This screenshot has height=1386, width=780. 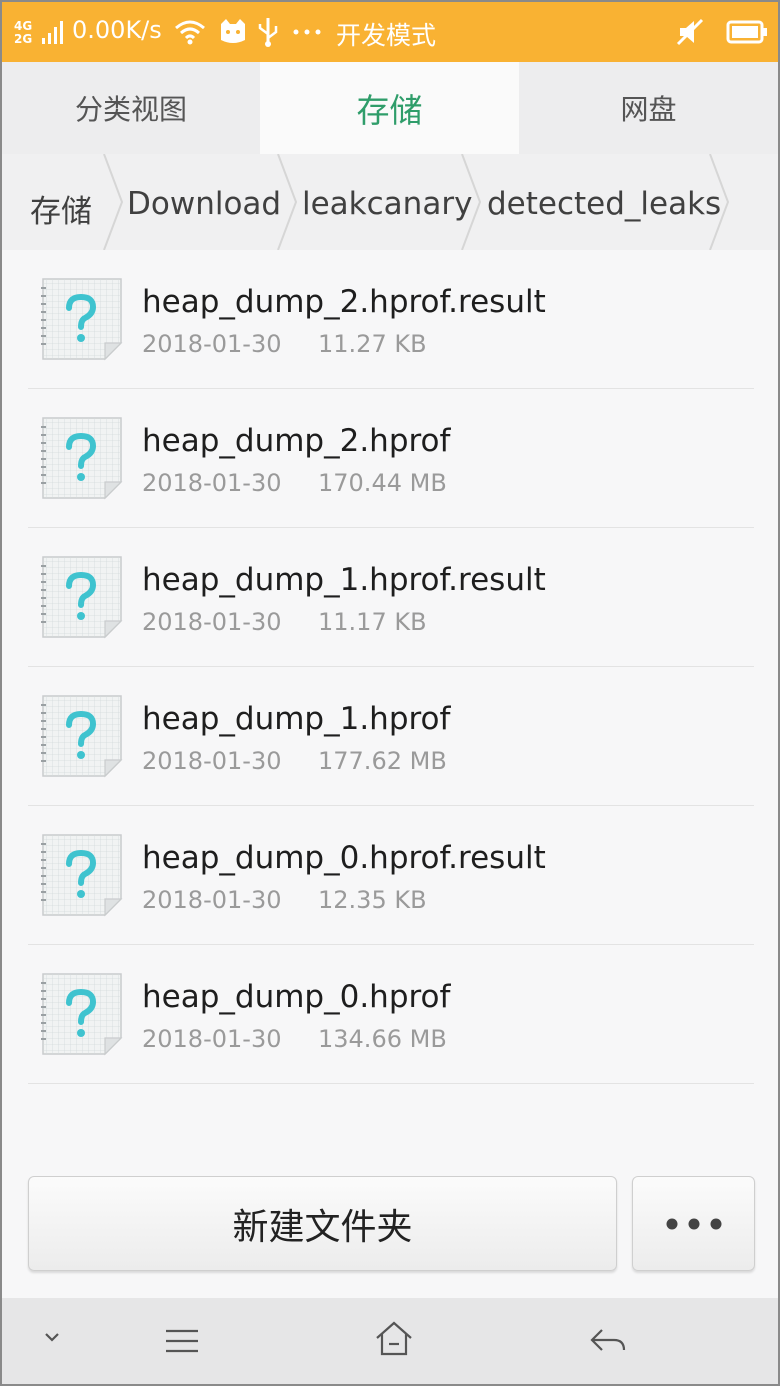 I want to click on breadcrumb-item-leakcanary: leakcanary, so click(x=387, y=204).